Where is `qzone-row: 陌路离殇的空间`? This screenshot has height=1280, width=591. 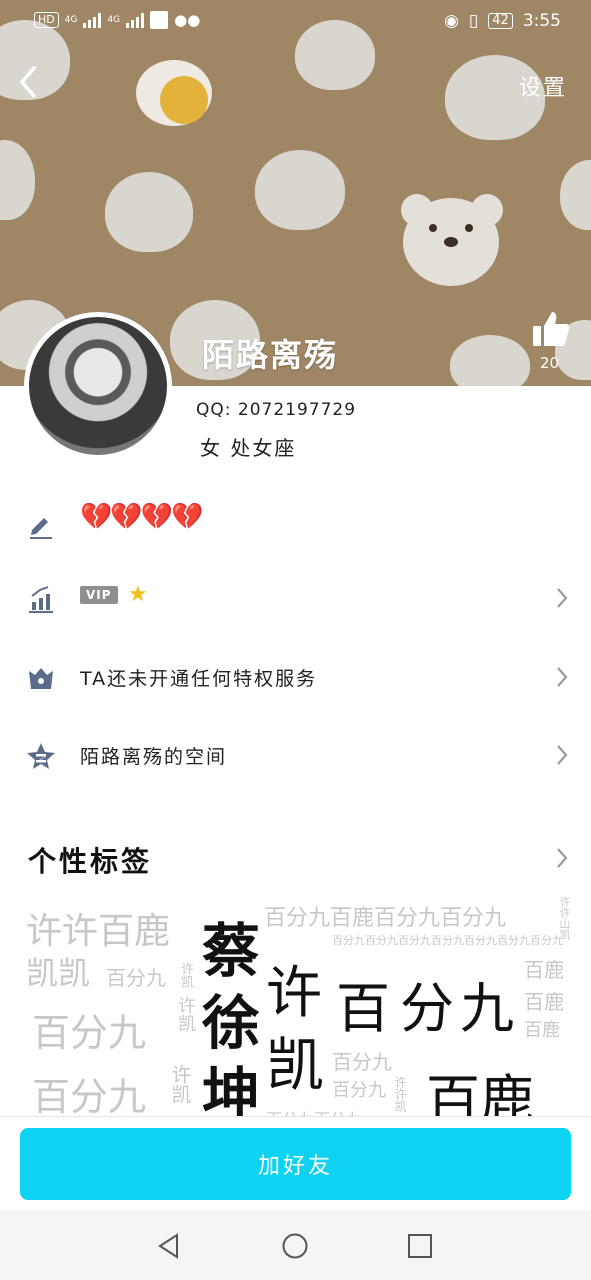
qzone-row: 陌路离殇的空间 is located at coordinates (295, 755).